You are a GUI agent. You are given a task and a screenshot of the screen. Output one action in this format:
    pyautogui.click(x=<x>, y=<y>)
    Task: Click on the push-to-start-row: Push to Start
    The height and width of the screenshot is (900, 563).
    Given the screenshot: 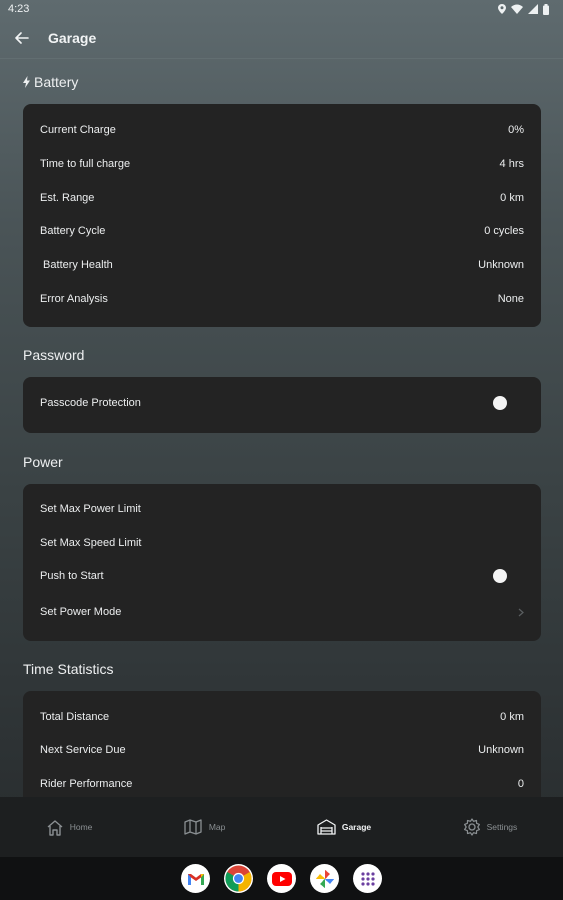 What is the action you would take?
    pyautogui.click(x=282, y=576)
    